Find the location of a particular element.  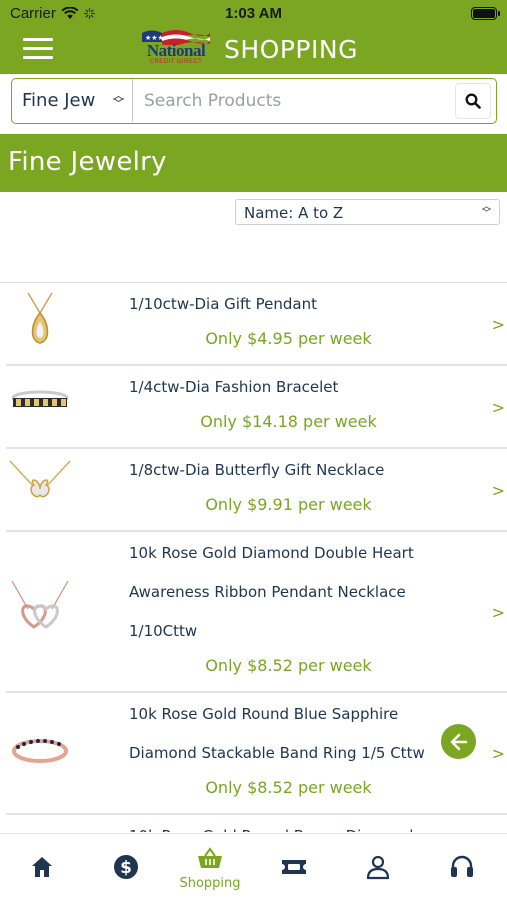

tab-payments: $ is located at coordinates (126, 867).